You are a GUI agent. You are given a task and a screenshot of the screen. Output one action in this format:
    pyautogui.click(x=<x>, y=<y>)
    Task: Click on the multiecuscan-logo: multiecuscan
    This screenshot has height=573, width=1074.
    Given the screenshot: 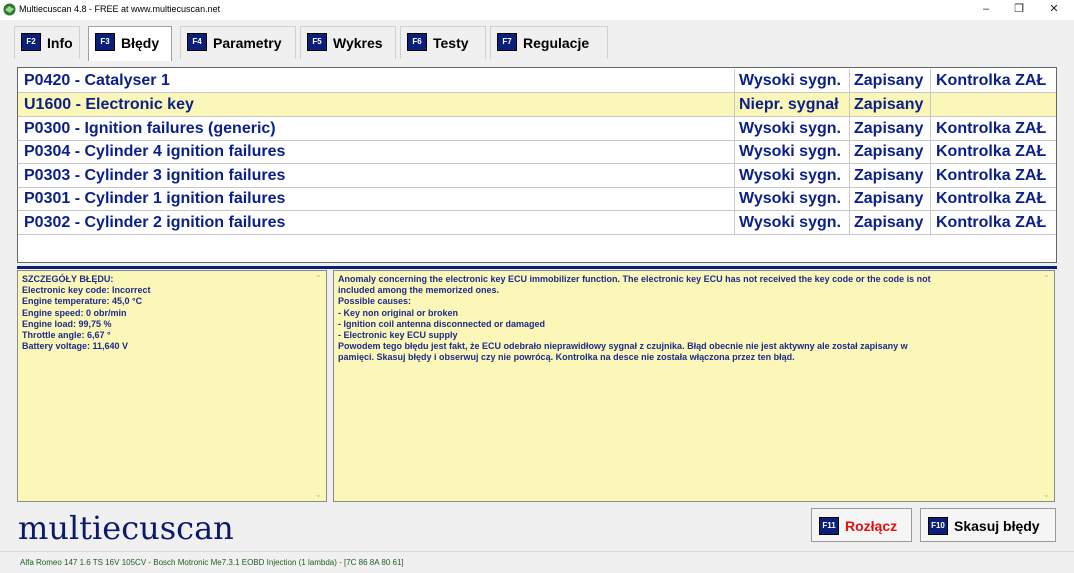 What is the action you would take?
    pyautogui.click(x=126, y=528)
    